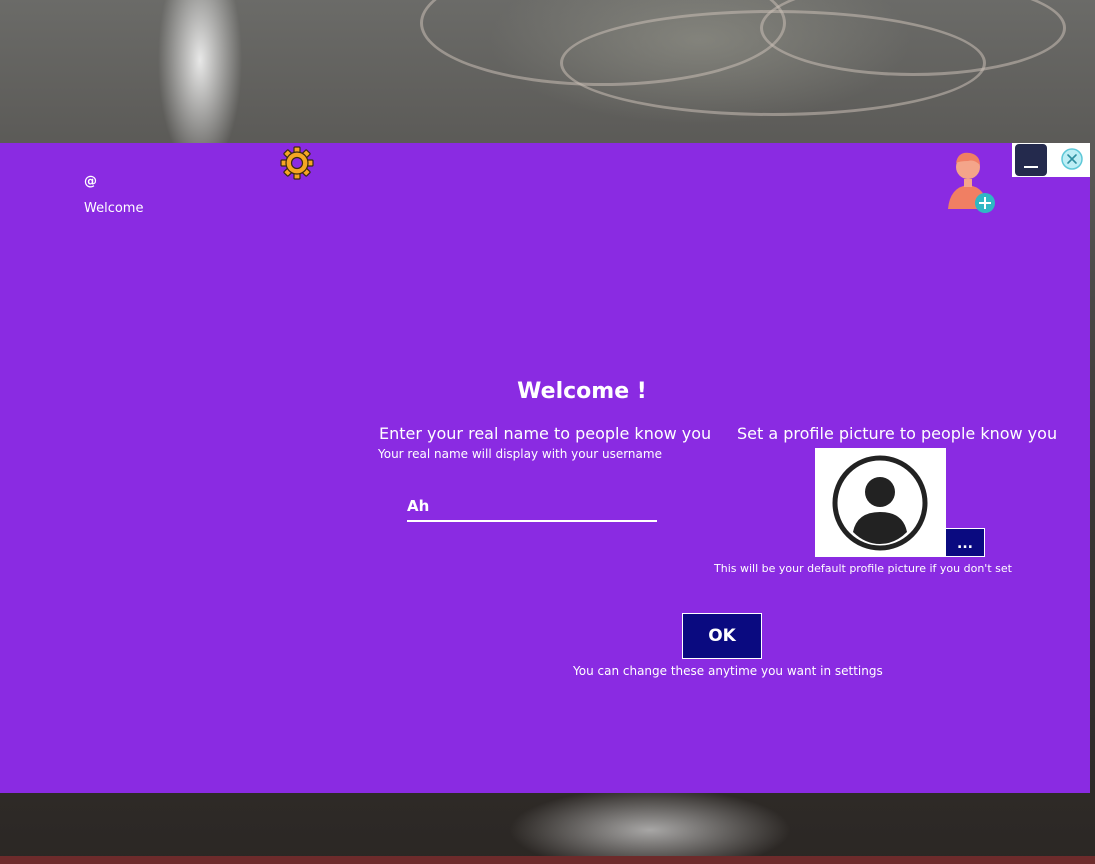 The width and height of the screenshot is (1095, 864). What do you see at coordinates (297, 163) in the screenshot?
I see `gear-icon` at bounding box center [297, 163].